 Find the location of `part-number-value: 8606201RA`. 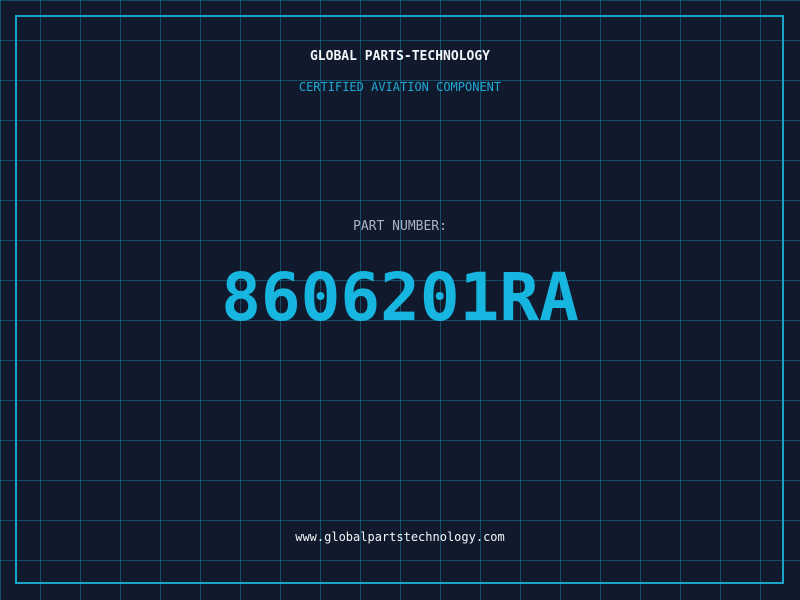

part-number-value: 8606201RA is located at coordinates (400, 297).